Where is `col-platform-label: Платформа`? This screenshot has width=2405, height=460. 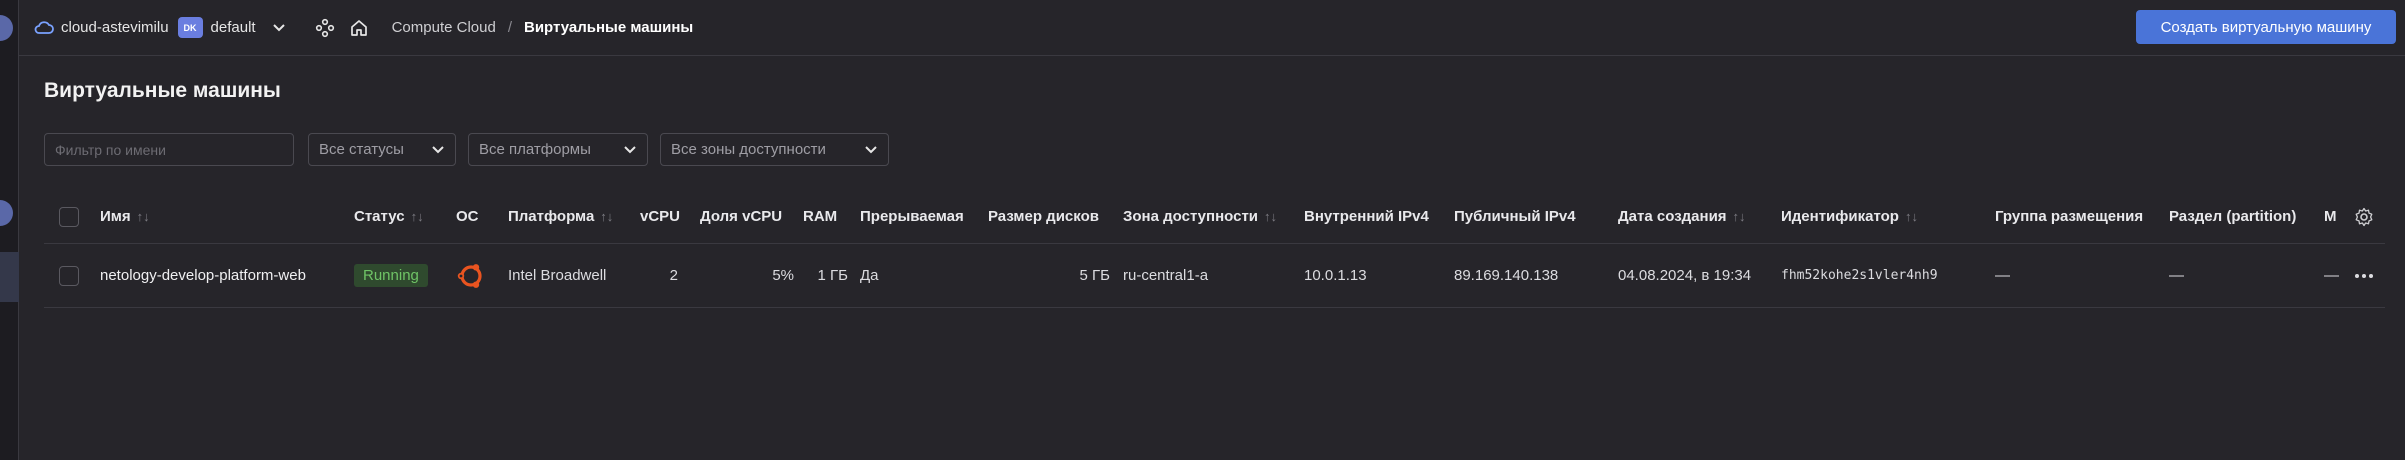 col-platform-label: Платформа is located at coordinates (551, 216).